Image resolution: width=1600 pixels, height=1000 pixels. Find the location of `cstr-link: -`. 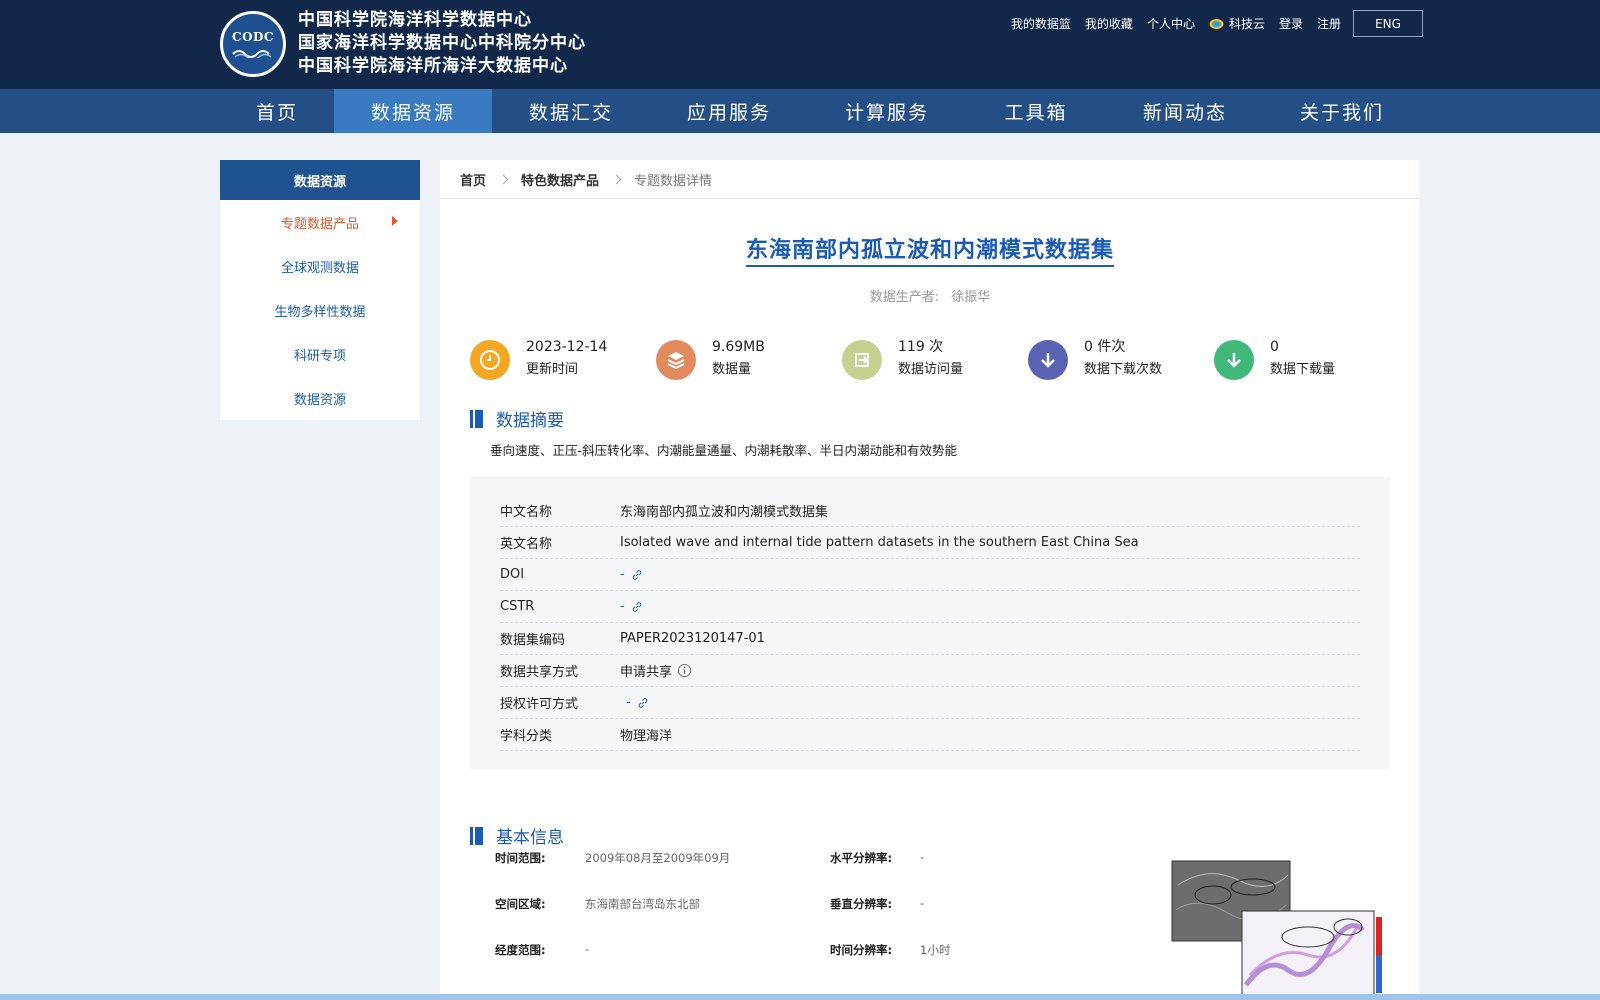

cstr-link: - is located at coordinates (622, 606).